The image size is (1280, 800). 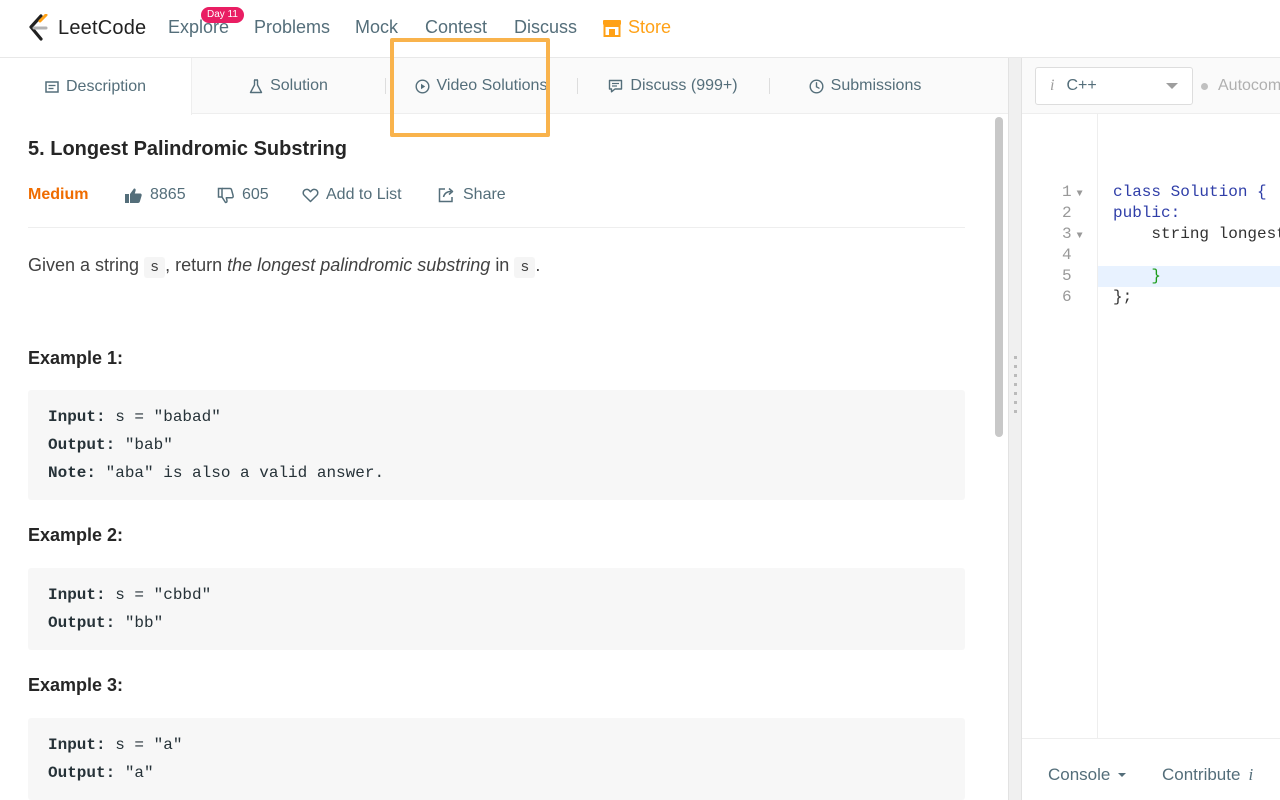 What do you see at coordinates (110, 445) in the screenshot?
I see `example-line: Output: "bab"` at bounding box center [110, 445].